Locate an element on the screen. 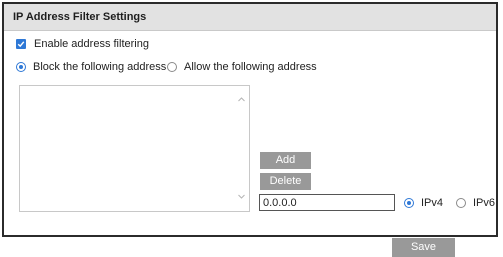  enable-filter-label: Enable address filtering is located at coordinates (91, 44).